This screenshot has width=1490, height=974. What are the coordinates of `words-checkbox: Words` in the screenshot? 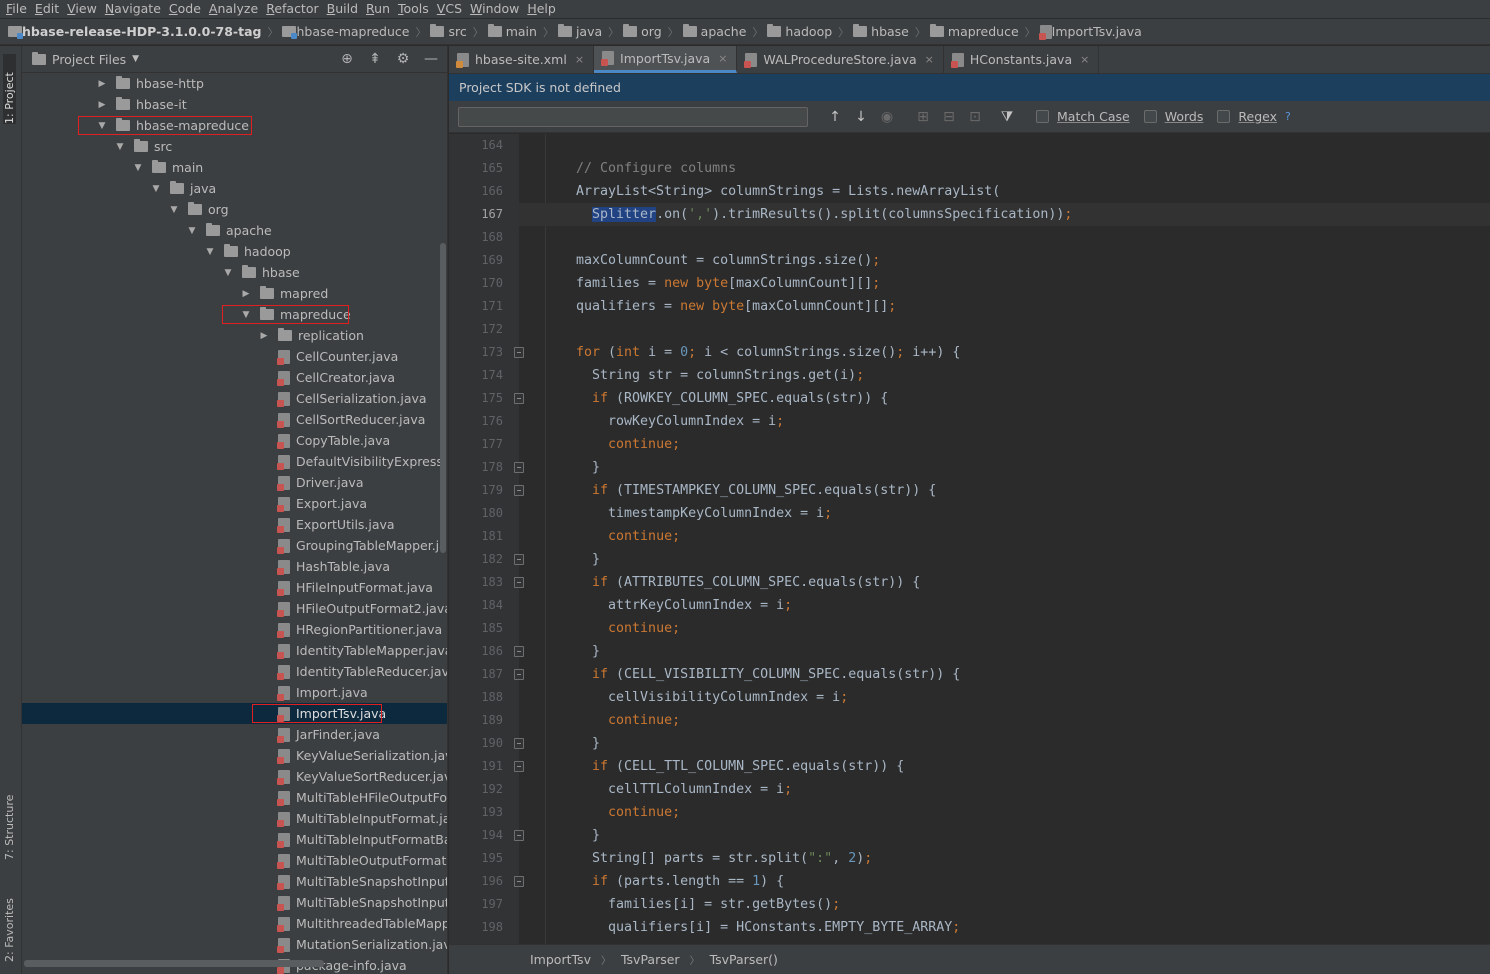 It's located at (1173, 116).